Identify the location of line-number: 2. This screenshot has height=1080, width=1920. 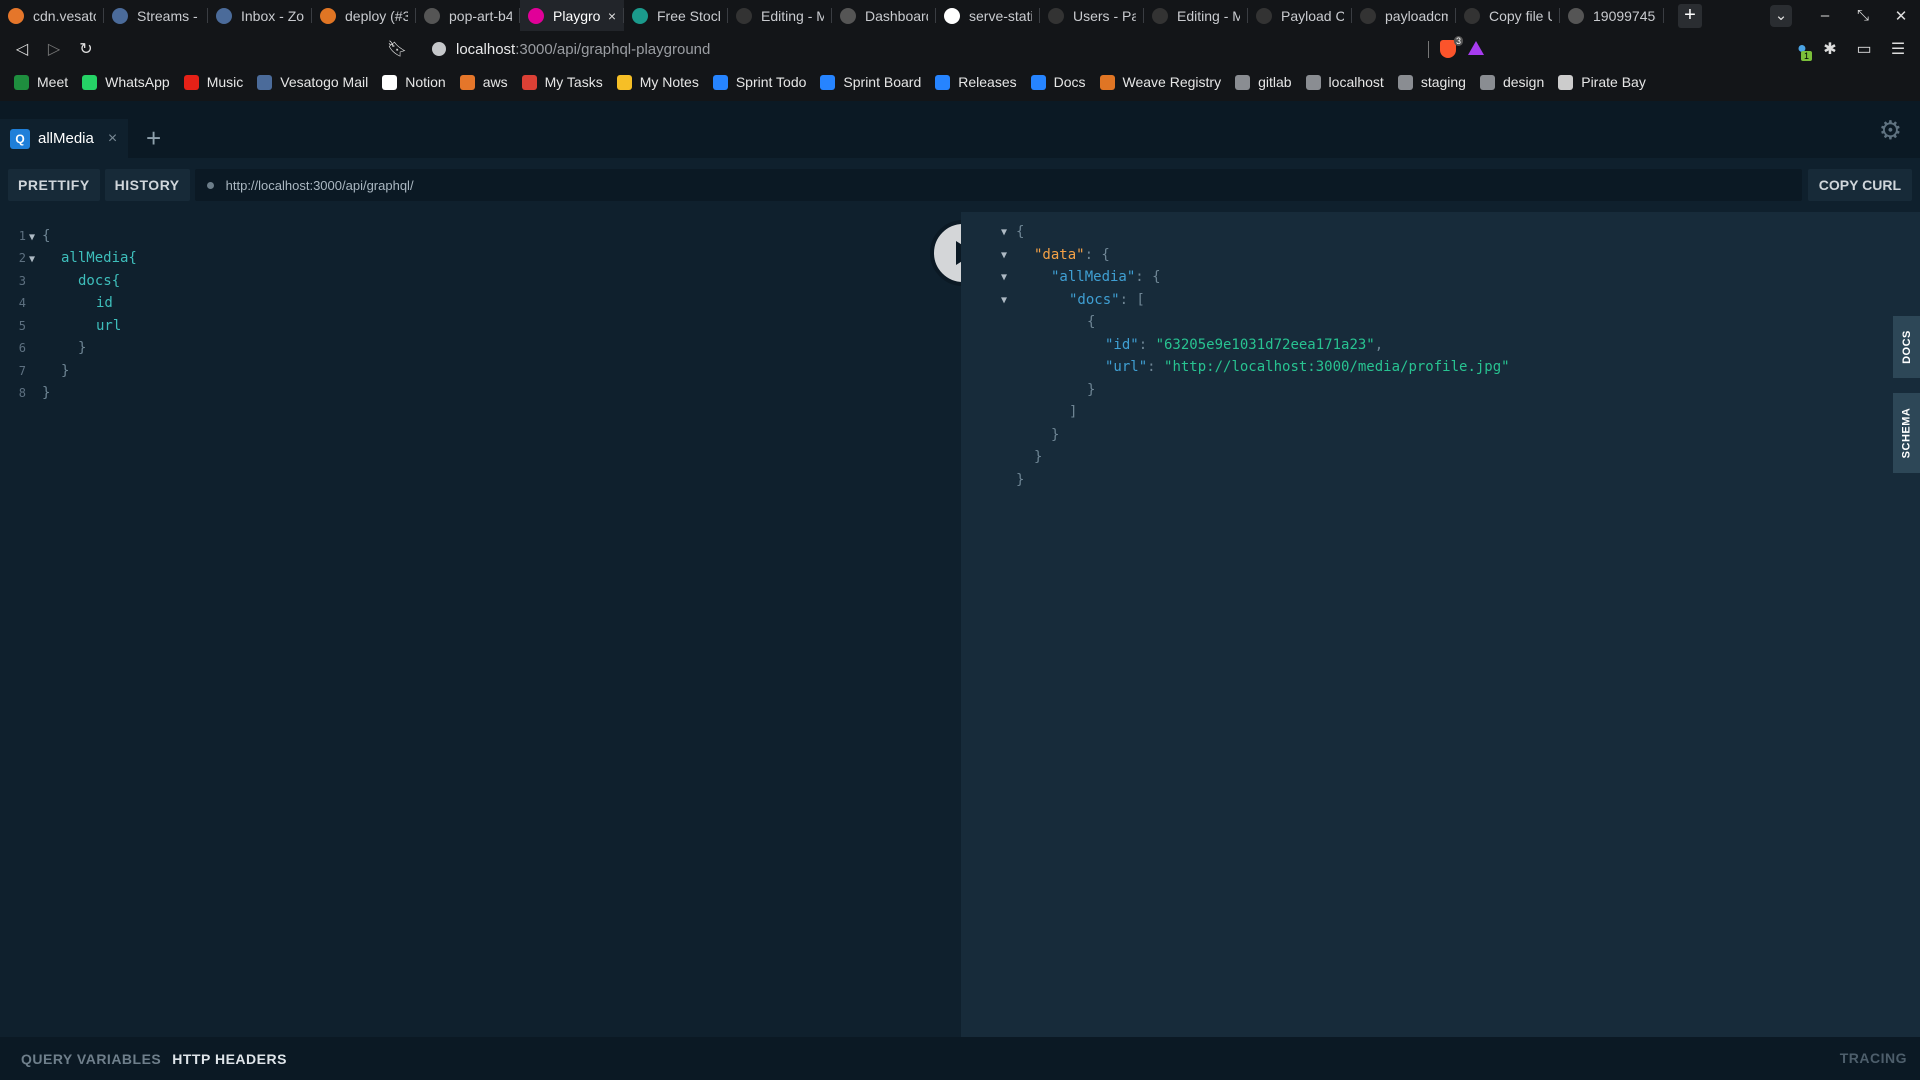
(22, 258).